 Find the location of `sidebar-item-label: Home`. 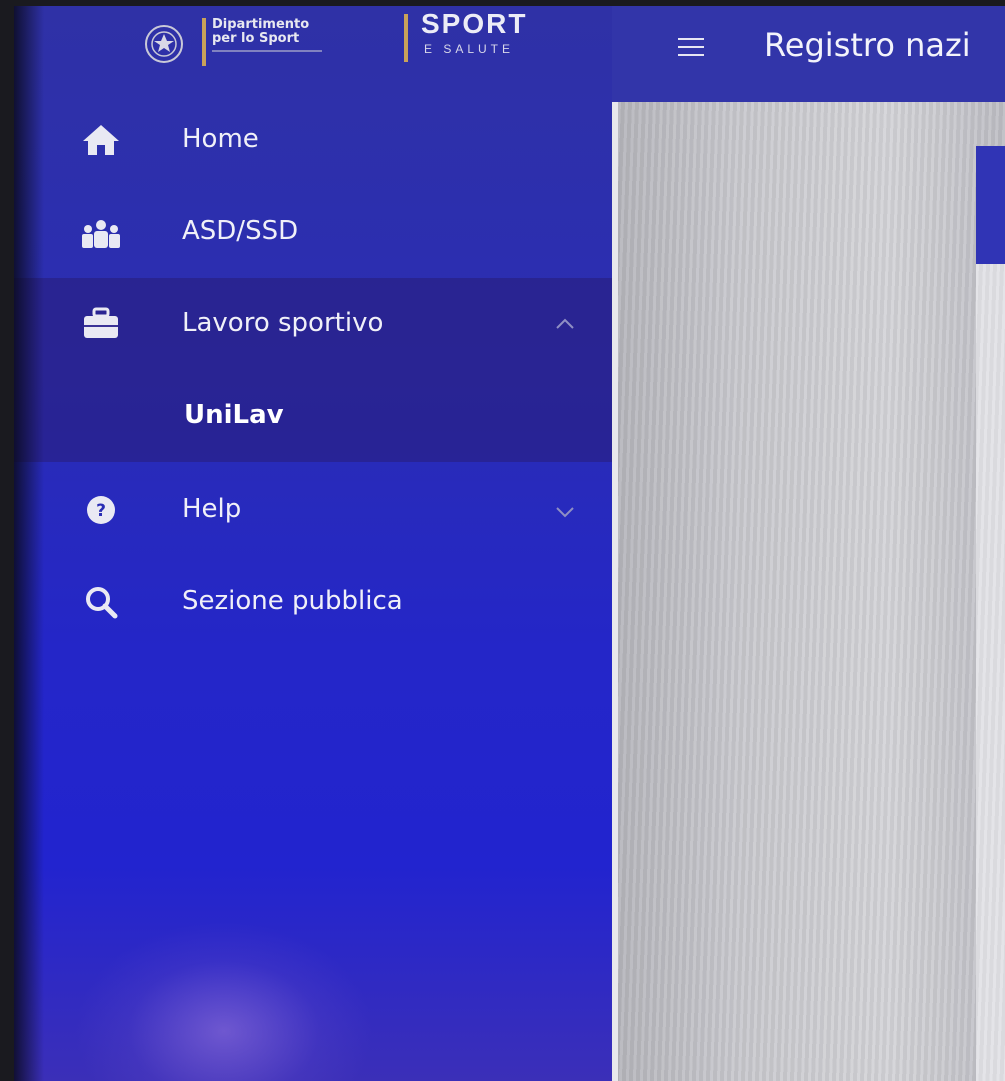

sidebar-item-label: Home is located at coordinates (220, 139).